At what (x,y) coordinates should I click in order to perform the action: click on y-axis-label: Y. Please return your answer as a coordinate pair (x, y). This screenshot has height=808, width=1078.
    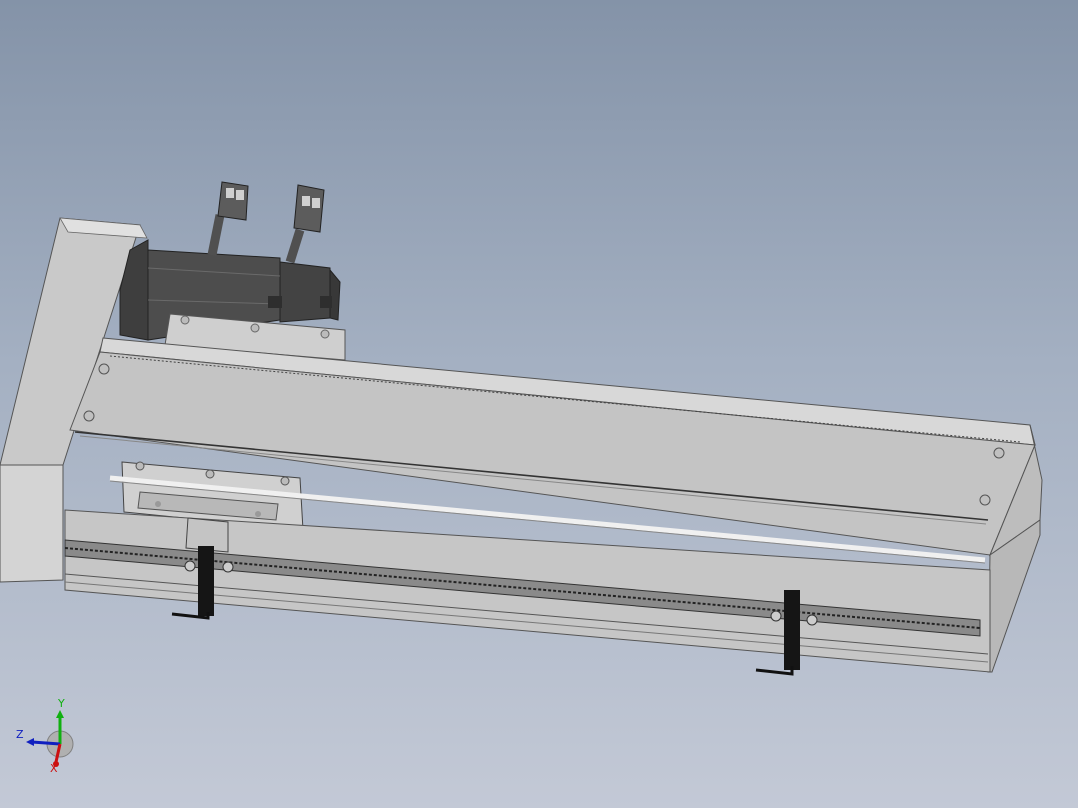
    Looking at the image, I should click on (61, 703).